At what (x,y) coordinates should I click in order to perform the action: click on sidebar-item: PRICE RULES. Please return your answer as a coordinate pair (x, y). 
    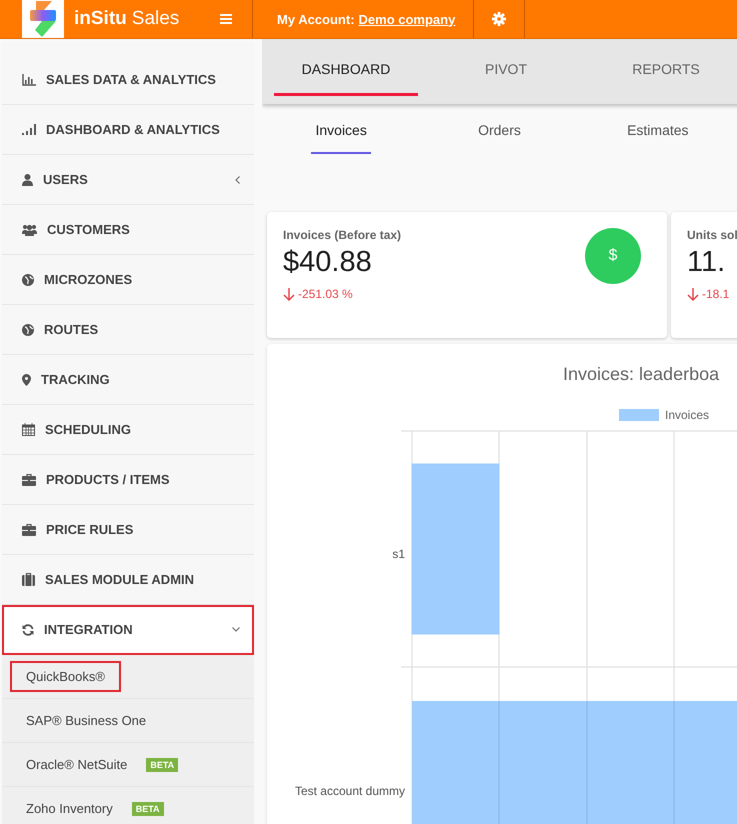
    Looking at the image, I should click on (128, 530).